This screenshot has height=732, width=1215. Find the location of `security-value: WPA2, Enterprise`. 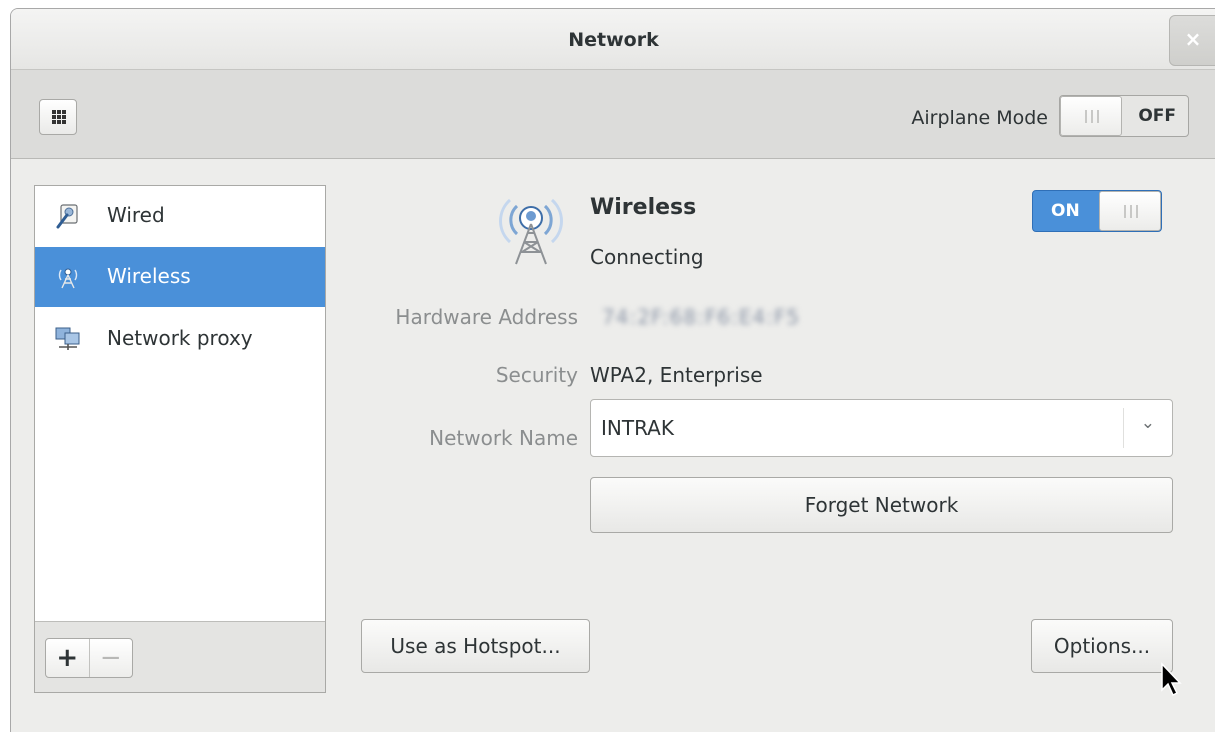

security-value: WPA2, Enterprise is located at coordinates (676, 375).